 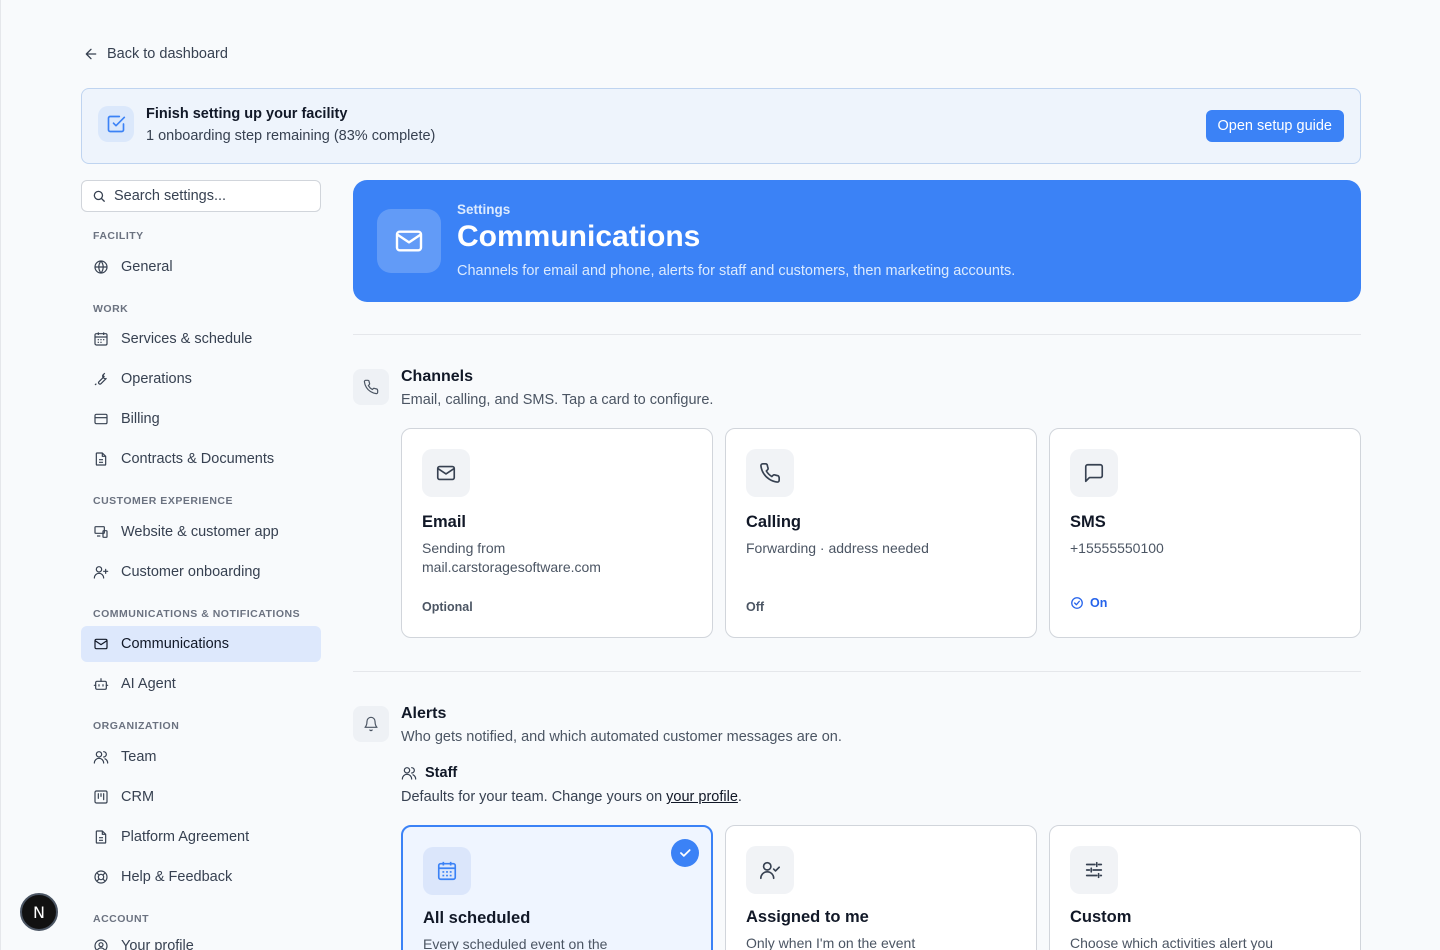 I want to click on sidebar-item-platform-agreement: Platform Agreement, so click(x=201, y=837).